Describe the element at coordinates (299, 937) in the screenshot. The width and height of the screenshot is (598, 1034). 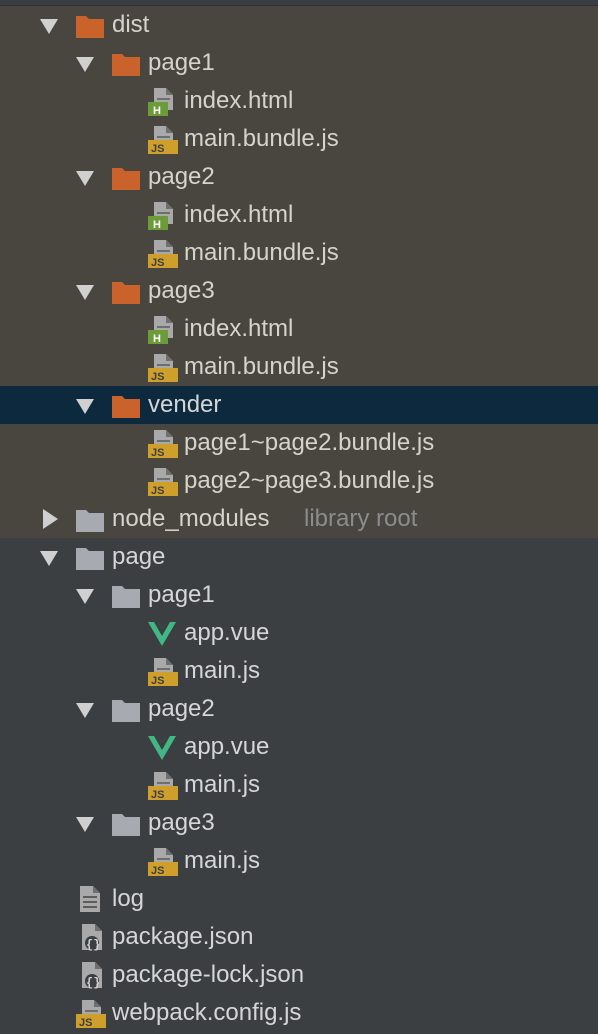
I see `tree-row-file: {} package.json` at that location.